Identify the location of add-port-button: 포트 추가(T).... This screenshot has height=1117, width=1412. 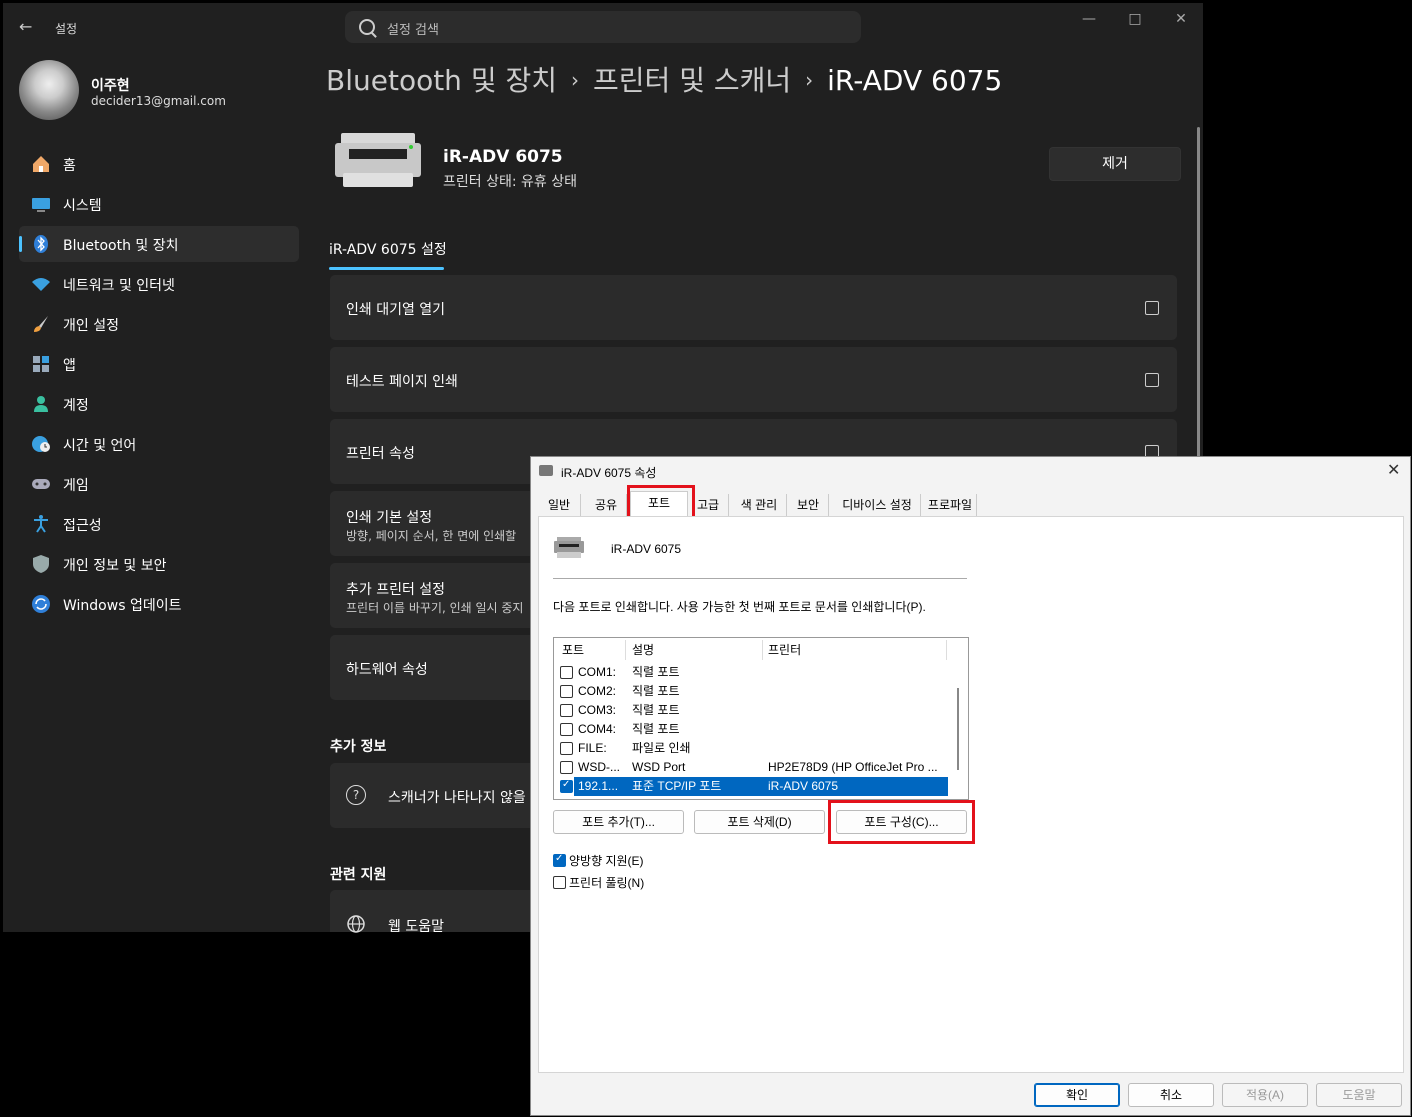
(618, 822).